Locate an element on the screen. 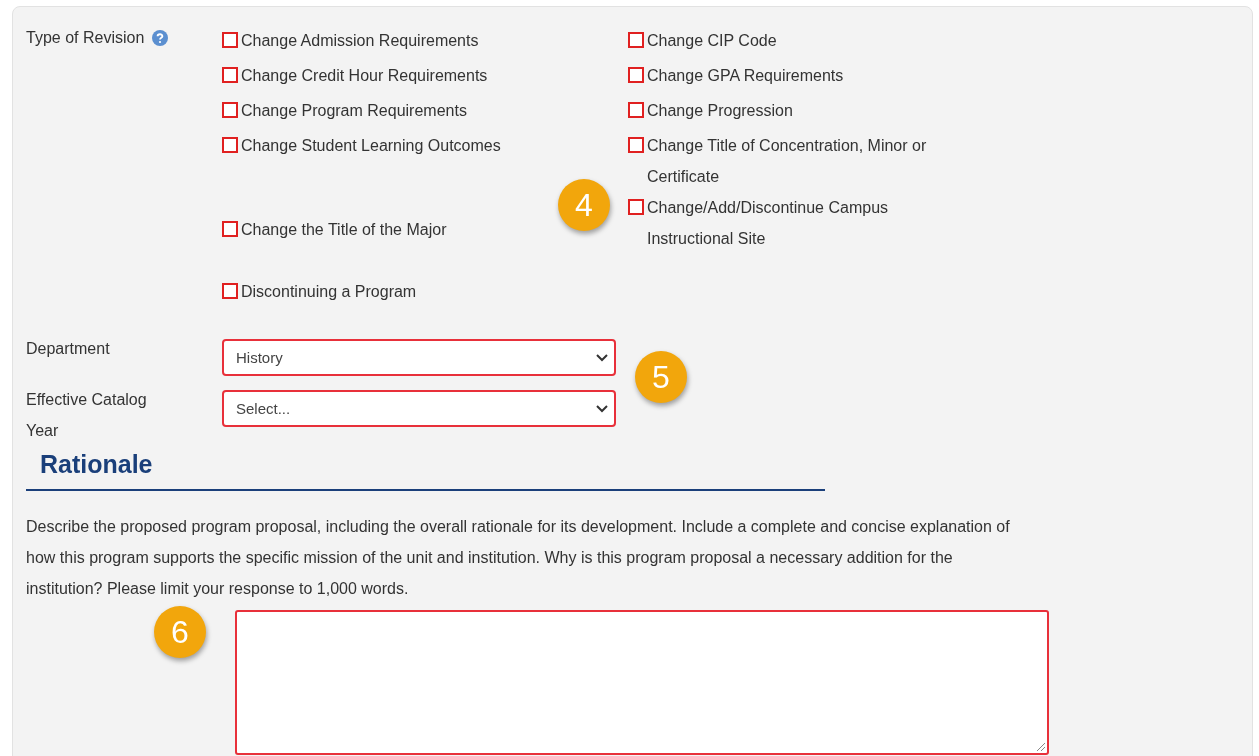  checkbox-label: Change Title of Concentration, Minor or Certificate is located at coordinates (787, 161).